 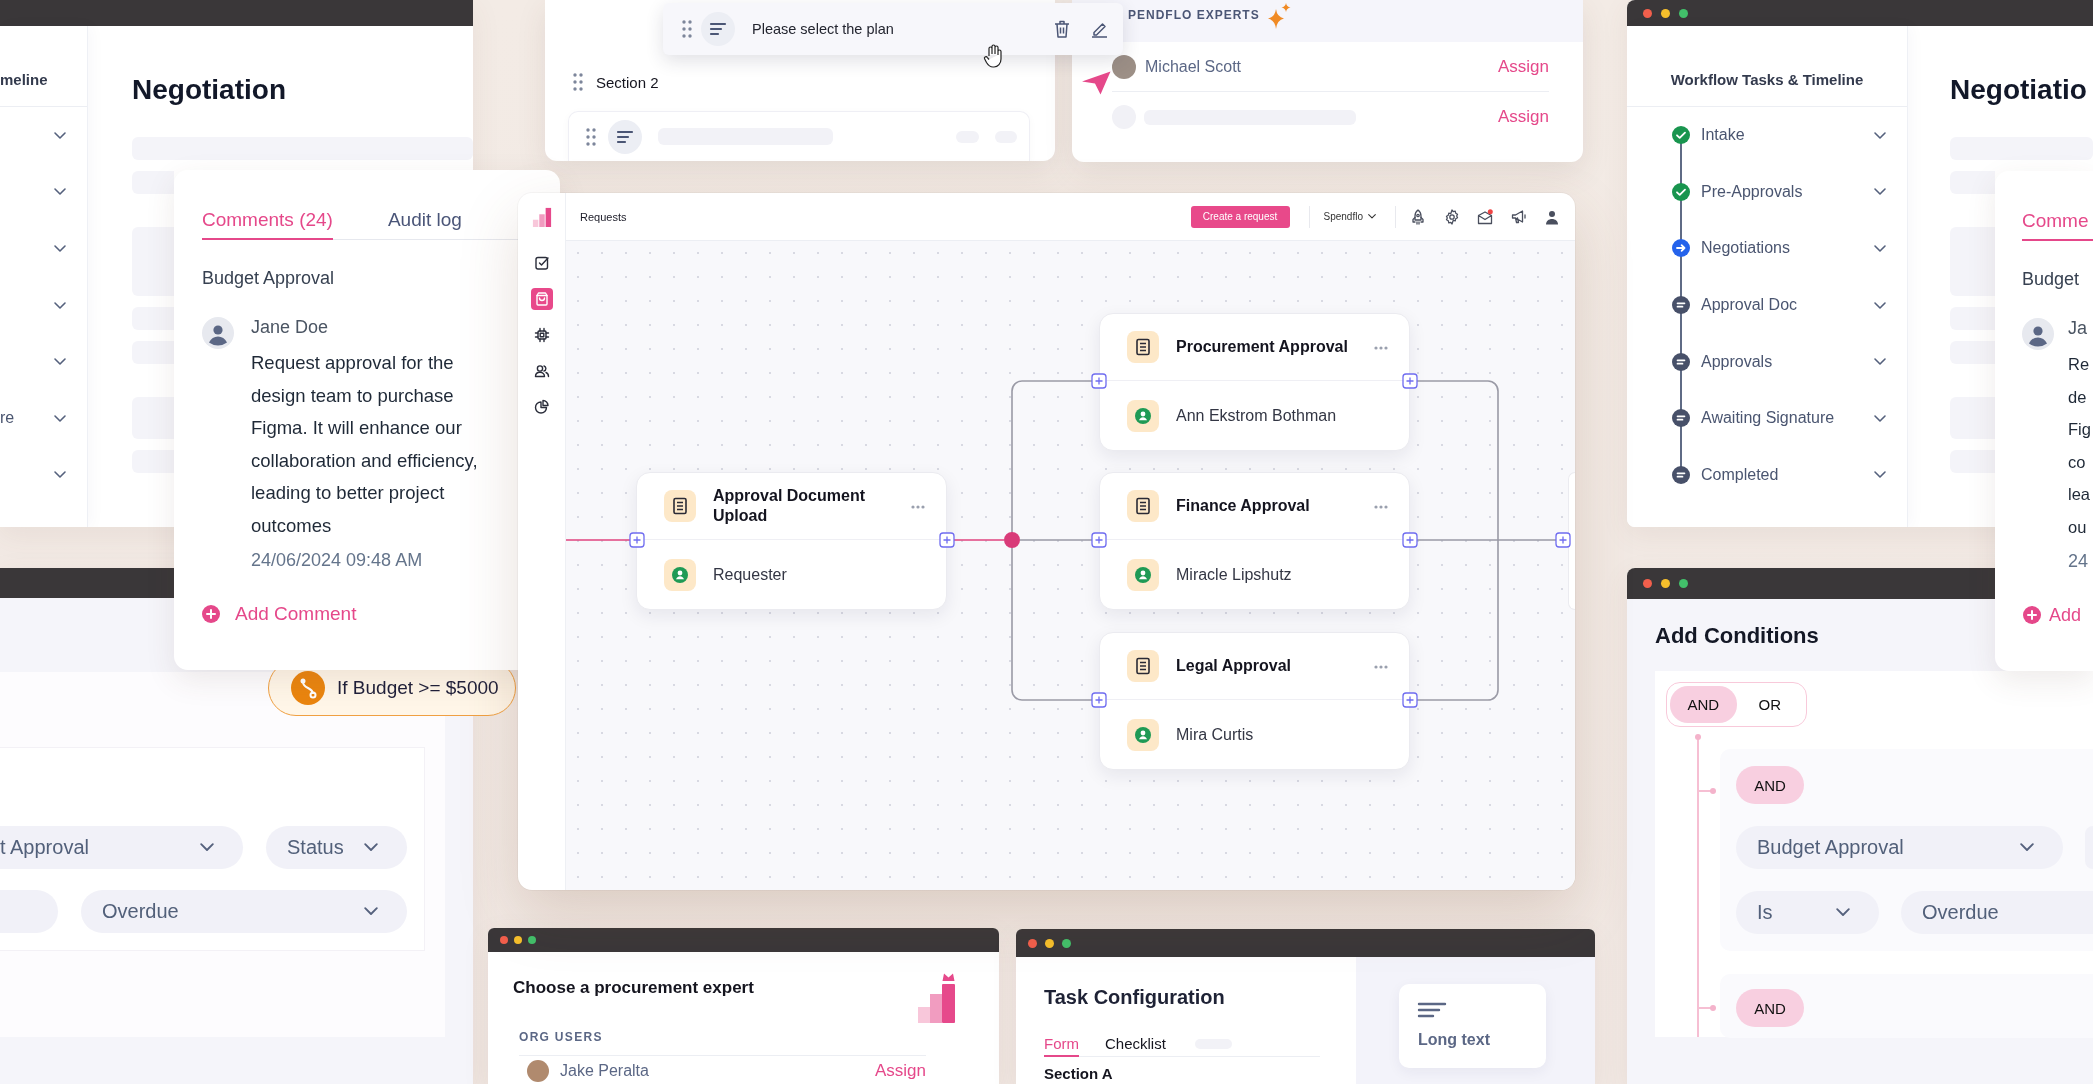 What do you see at coordinates (2057, 225) in the screenshot?
I see `tab: Comme` at bounding box center [2057, 225].